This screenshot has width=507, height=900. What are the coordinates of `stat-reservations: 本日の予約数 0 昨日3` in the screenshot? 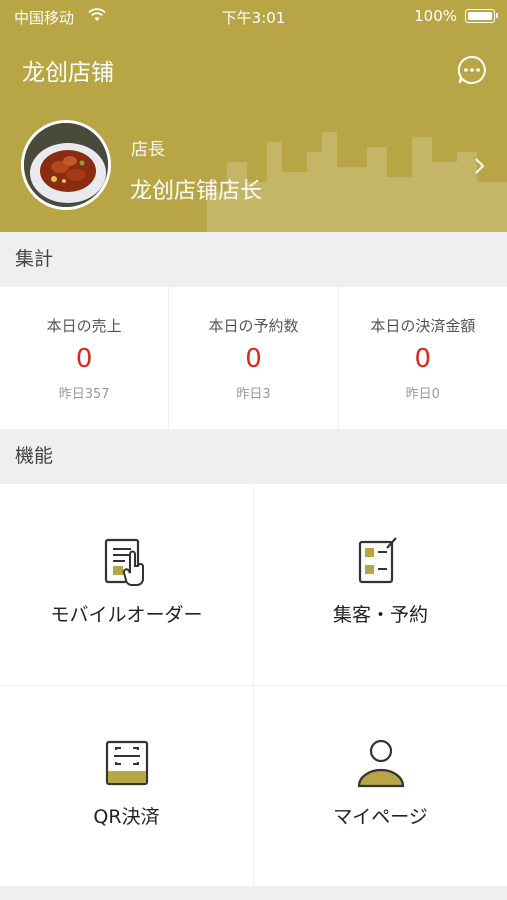 It's located at (254, 358).